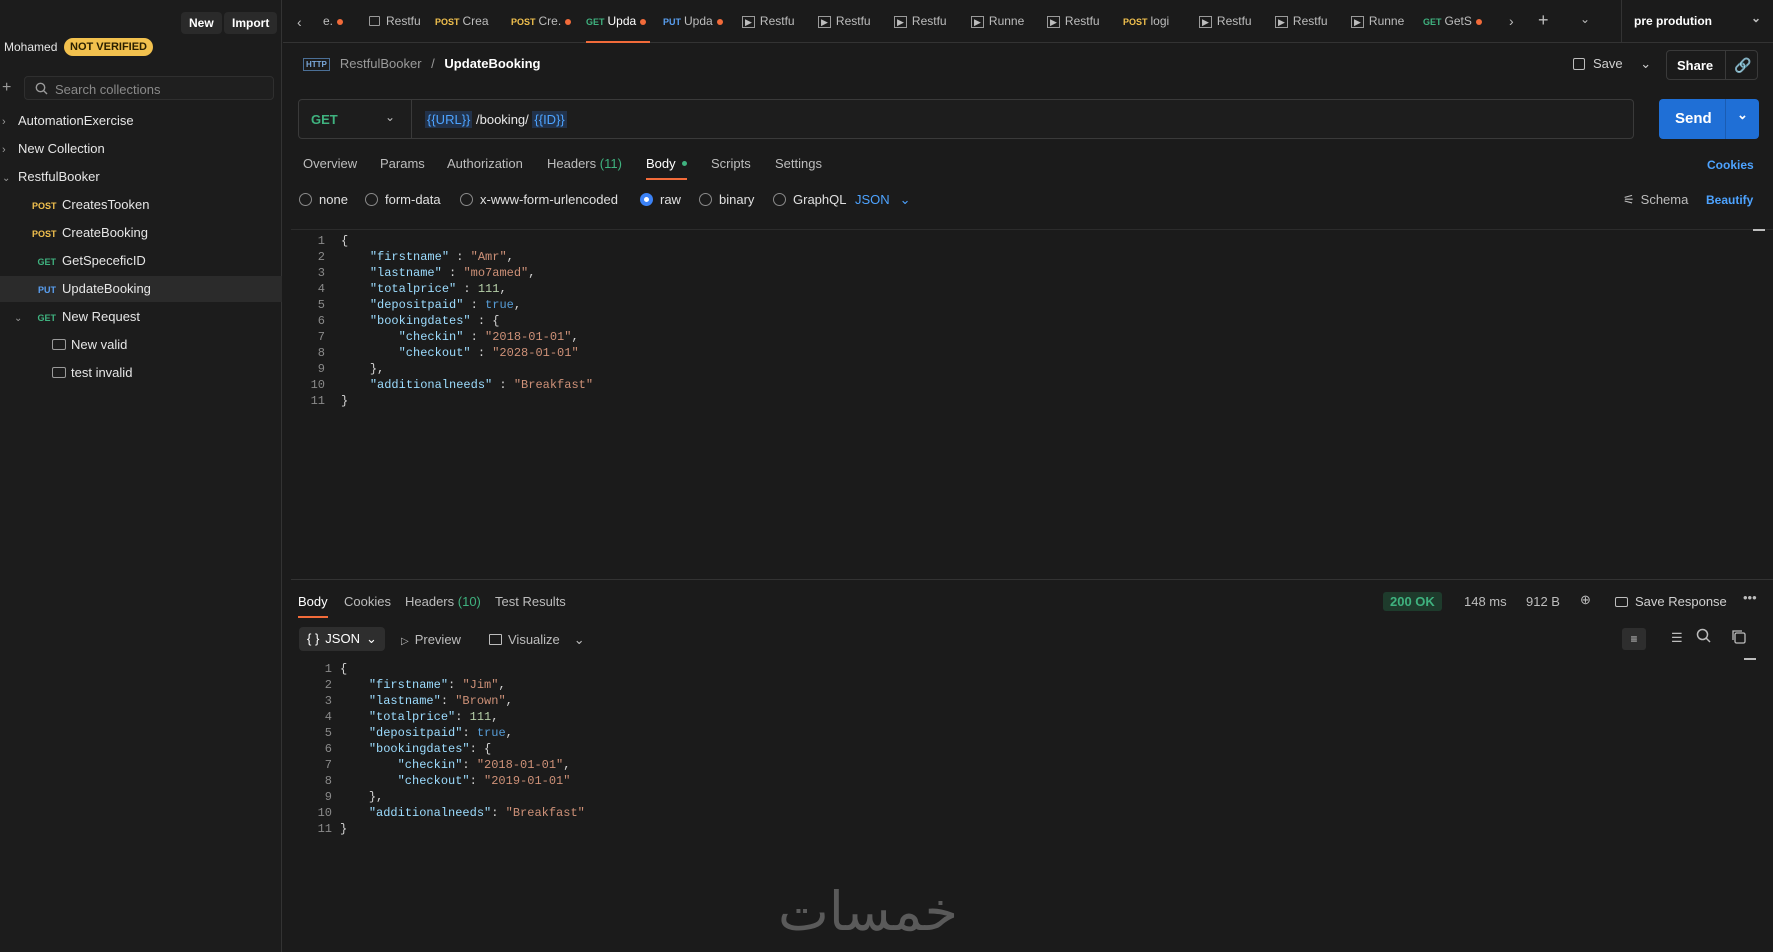 This screenshot has height=952, width=1773. Describe the element at coordinates (883, 200) in the screenshot. I see `body-format-select: JSON ⌄` at that location.